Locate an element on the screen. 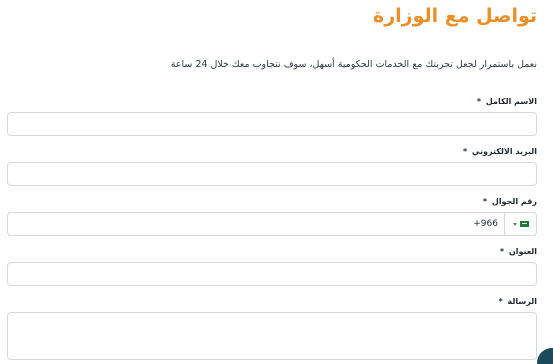 The width and height of the screenshot is (553, 364). email-label: البريد الالكتروني * is located at coordinates (272, 151).